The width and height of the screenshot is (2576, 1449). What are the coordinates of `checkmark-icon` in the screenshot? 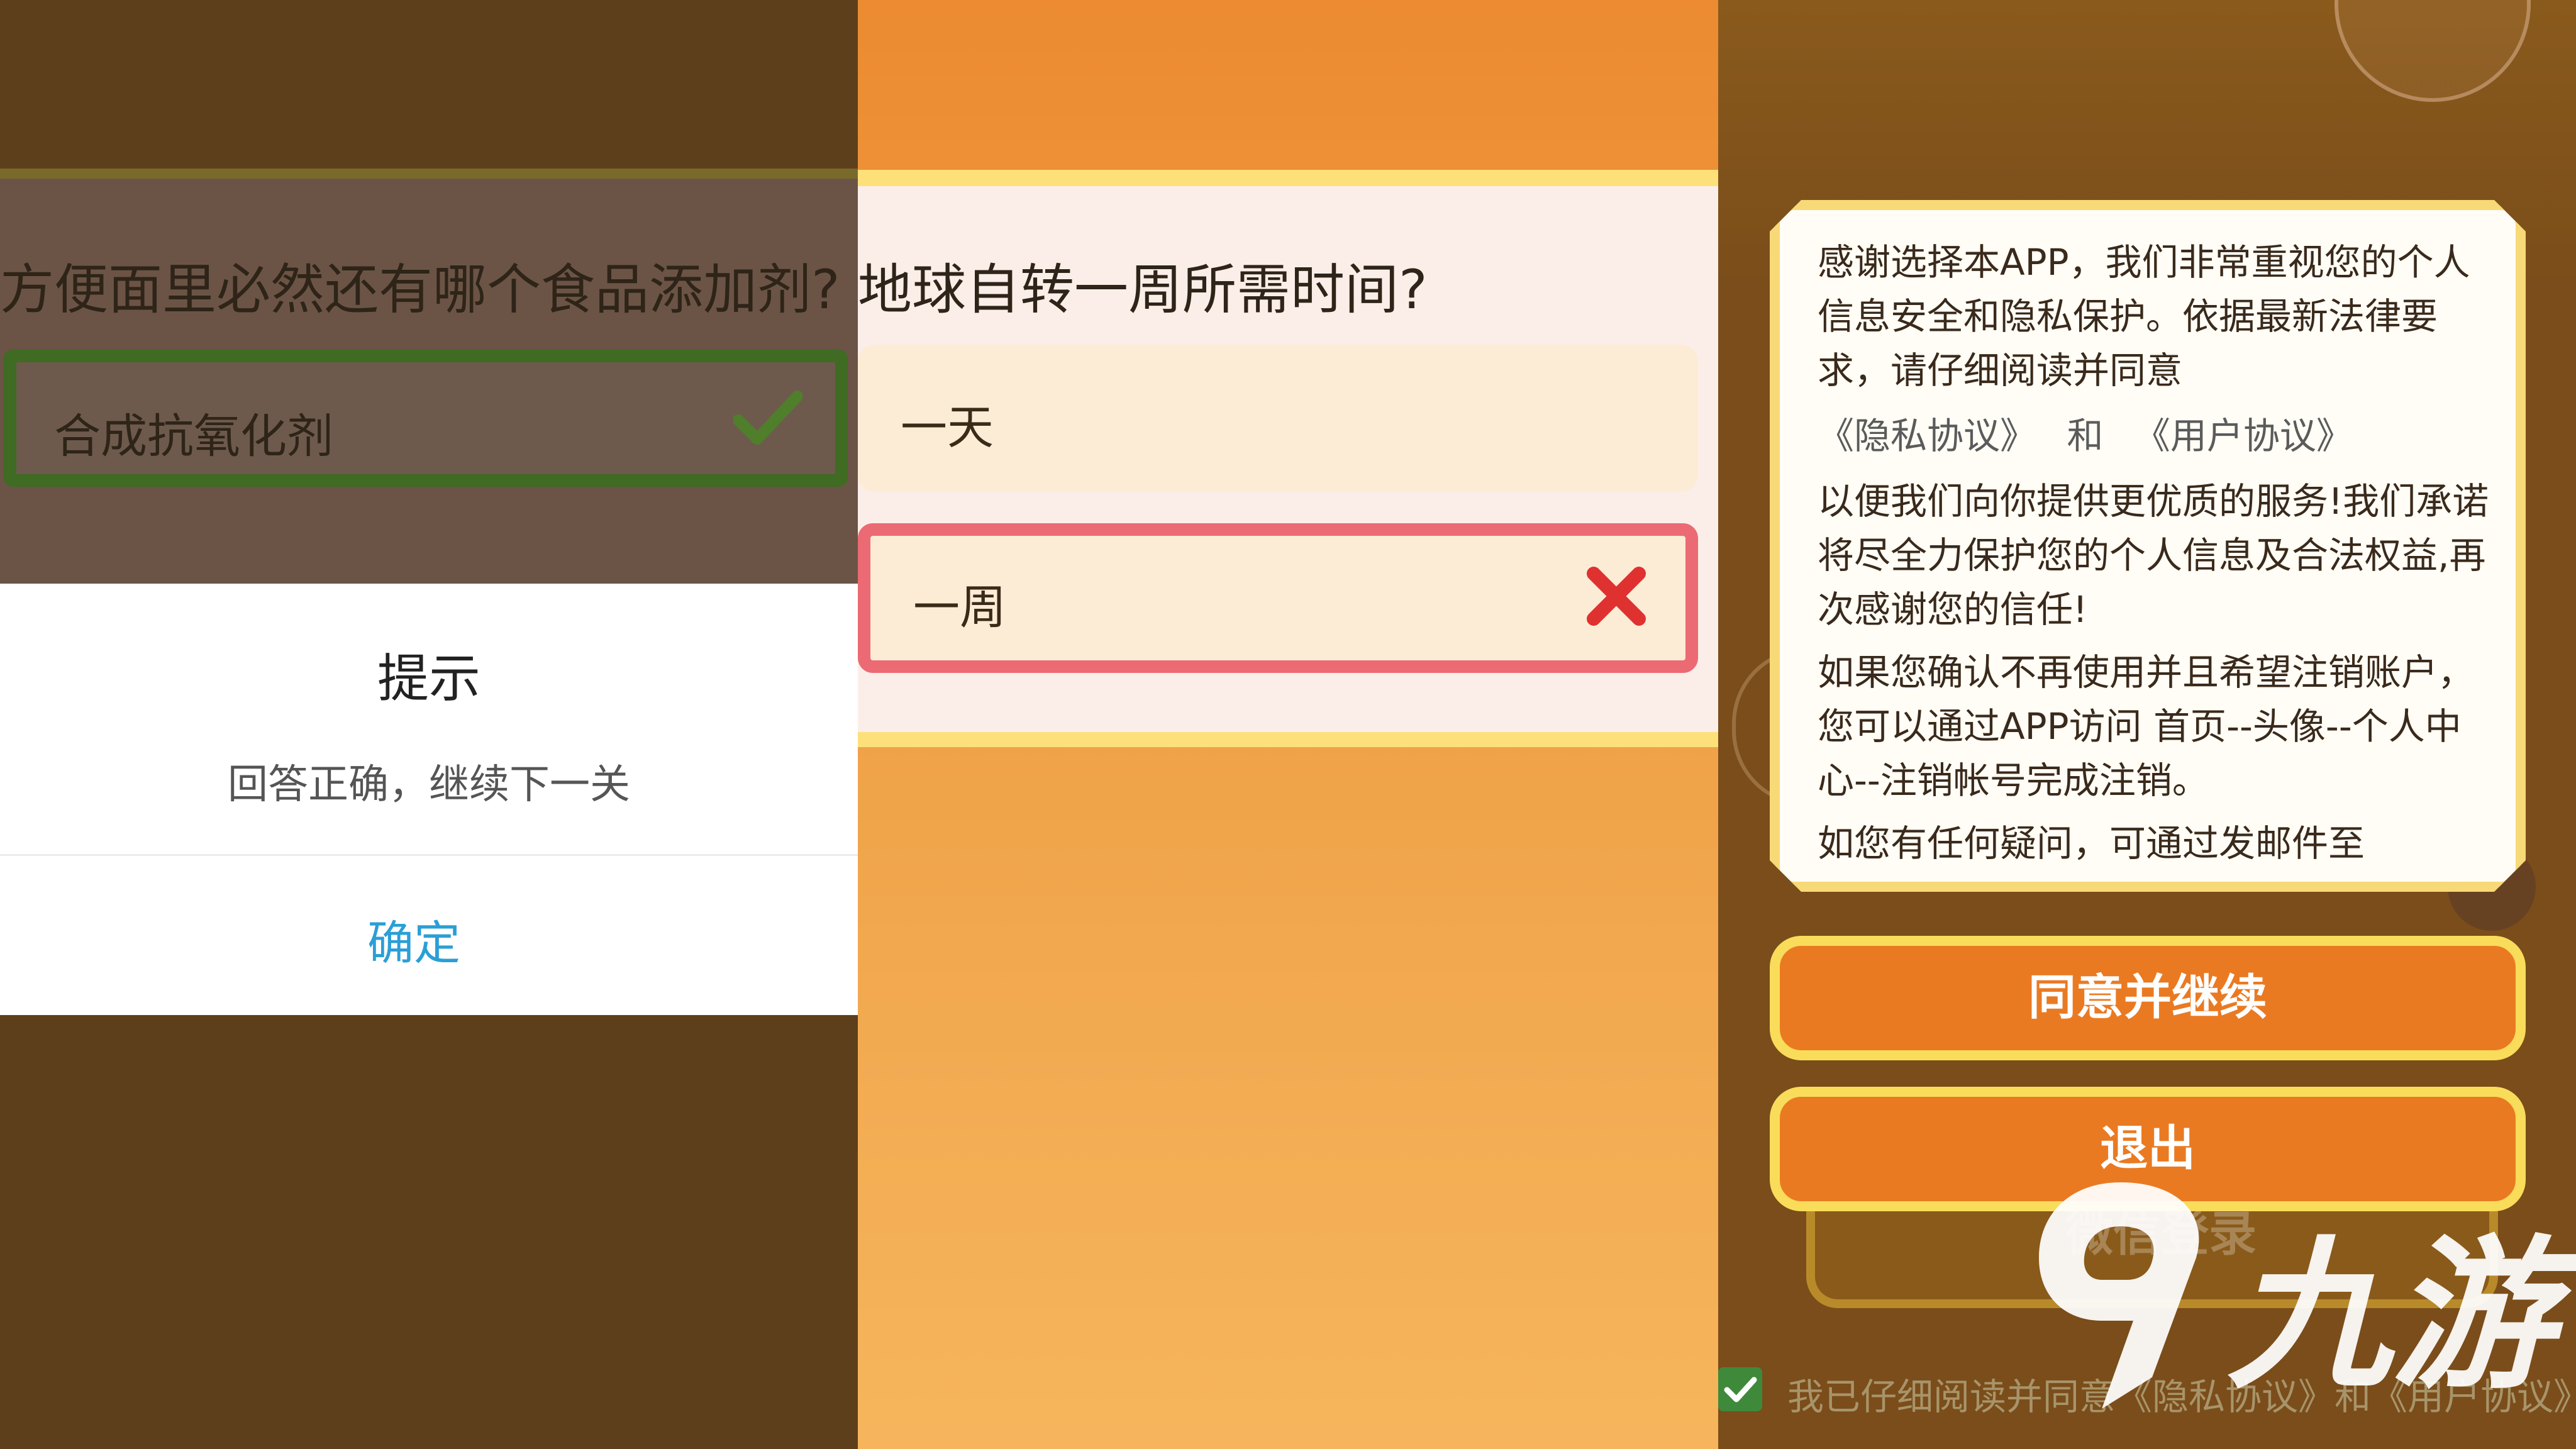 It's located at (767, 418).